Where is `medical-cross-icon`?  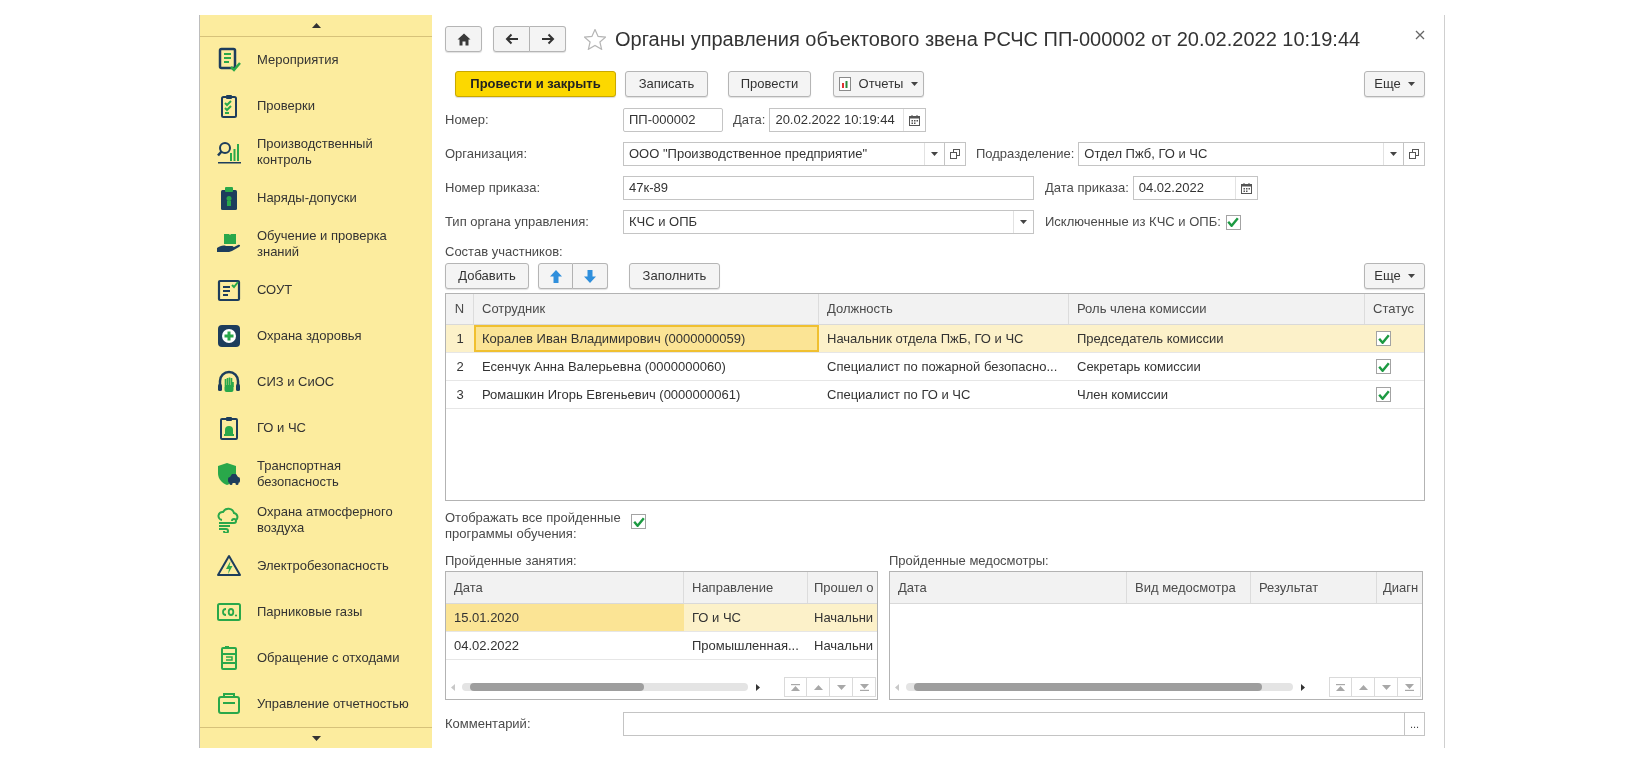
medical-cross-icon is located at coordinates (229, 336).